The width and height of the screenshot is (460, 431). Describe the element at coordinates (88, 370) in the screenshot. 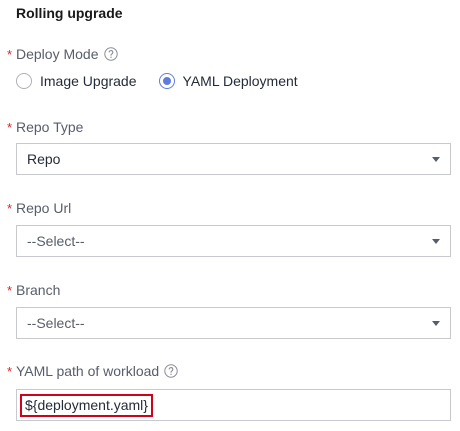

I see `yaml-path-label: YAML path of workload` at that location.